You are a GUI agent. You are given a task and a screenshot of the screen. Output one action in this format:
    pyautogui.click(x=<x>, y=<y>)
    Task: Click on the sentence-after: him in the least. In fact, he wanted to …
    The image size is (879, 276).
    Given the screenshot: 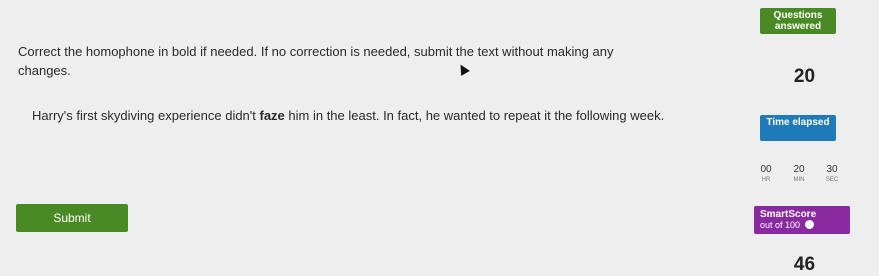 What is the action you would take?
    pyautogui.click(x=474, y=115)
    